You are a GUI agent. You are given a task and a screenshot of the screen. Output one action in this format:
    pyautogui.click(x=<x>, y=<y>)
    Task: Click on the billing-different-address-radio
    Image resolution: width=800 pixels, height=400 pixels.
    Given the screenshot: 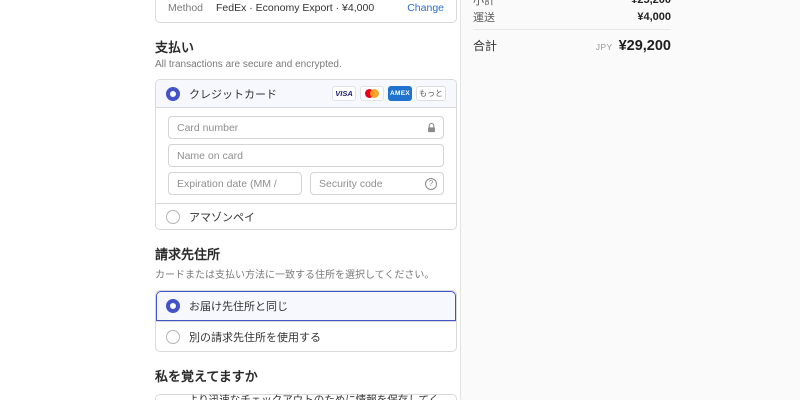 What is the action you would take?
    pyautogui.click(x=173, y=336)
    